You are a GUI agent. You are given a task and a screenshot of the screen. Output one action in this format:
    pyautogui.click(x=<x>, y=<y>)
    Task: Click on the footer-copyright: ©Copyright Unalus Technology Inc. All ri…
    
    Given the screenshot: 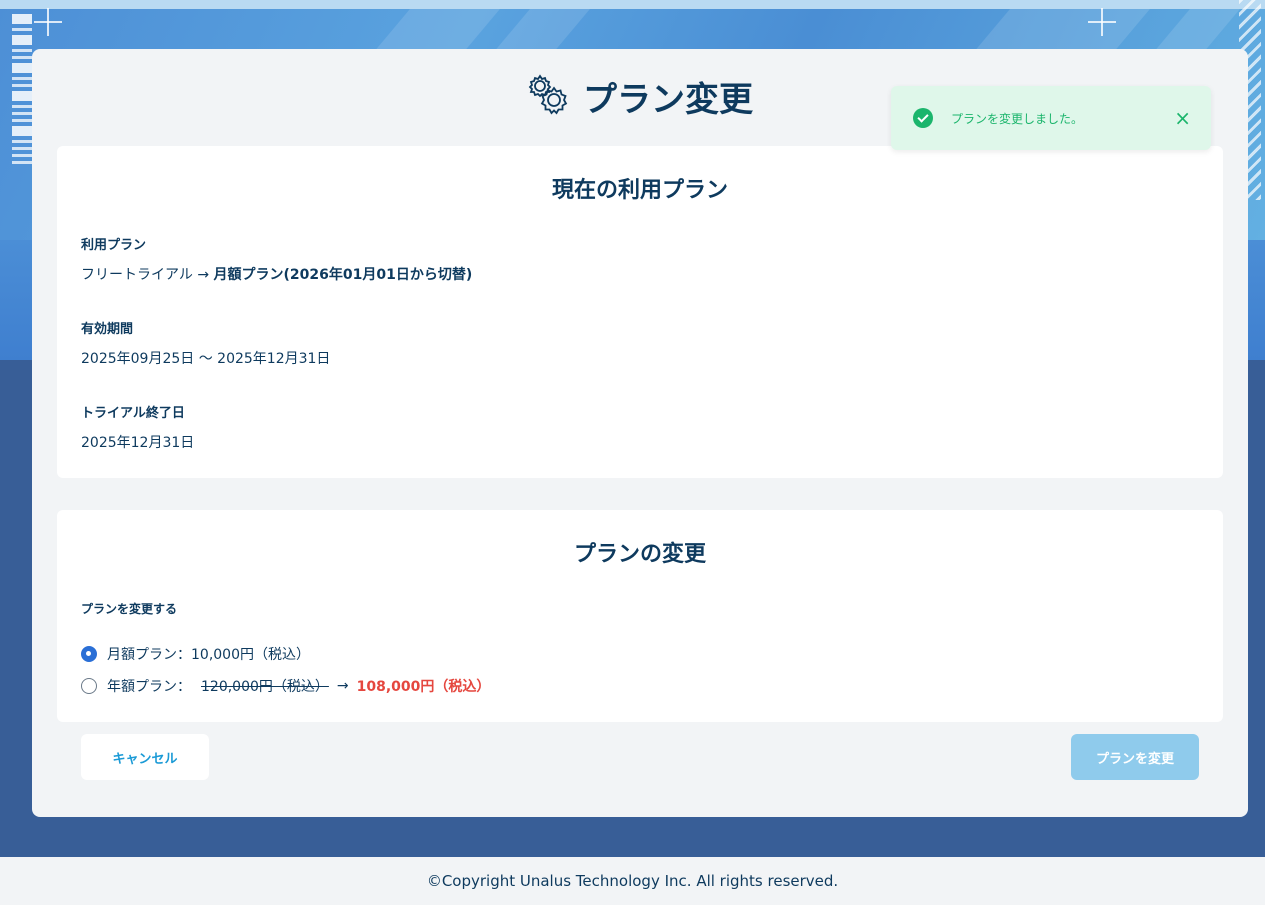 What is the action you would take?
    pyautogui.click(x=632, y=881)
    